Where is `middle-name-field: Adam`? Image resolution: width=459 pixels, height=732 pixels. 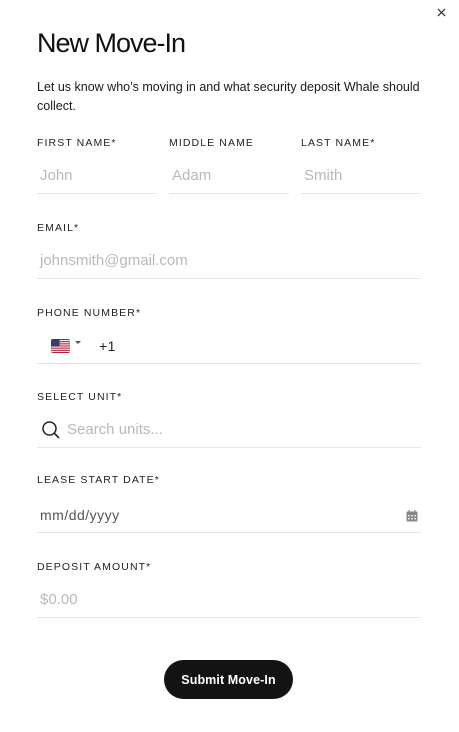
middle-name-field: Adam is located at coordinates (229, 176).